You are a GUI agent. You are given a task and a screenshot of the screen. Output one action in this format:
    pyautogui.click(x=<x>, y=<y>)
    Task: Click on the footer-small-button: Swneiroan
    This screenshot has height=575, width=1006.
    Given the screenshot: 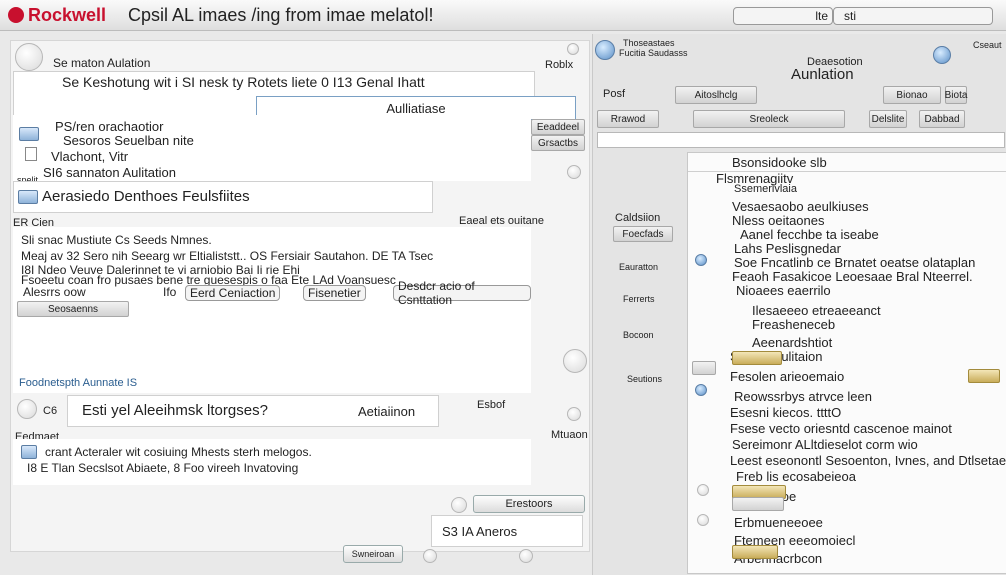 What is the action you would take?
    pyautogui.click(x=373, y=554)
    